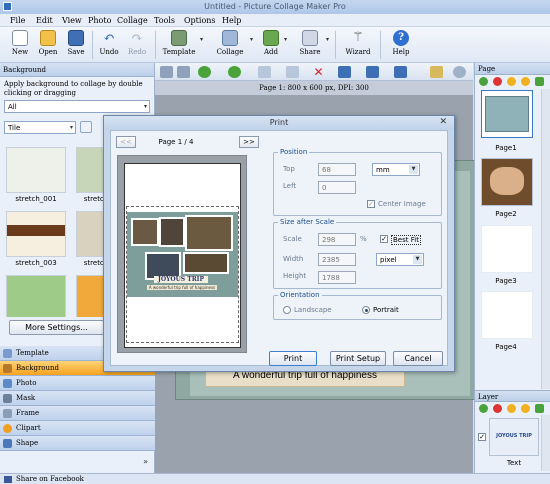 The width and height of the screenshot is (550, 484). I want to click on select-icon, so click(183, 72).